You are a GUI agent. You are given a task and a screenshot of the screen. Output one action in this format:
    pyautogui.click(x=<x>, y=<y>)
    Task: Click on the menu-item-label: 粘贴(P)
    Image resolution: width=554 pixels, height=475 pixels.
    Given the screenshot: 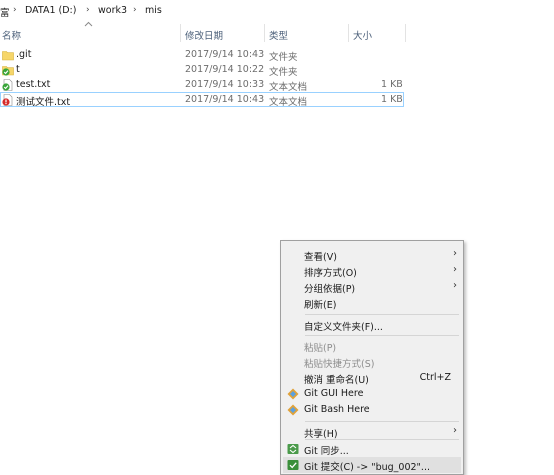 What is the action you would take?
    pyautogui.click(x=320, y=348)
    